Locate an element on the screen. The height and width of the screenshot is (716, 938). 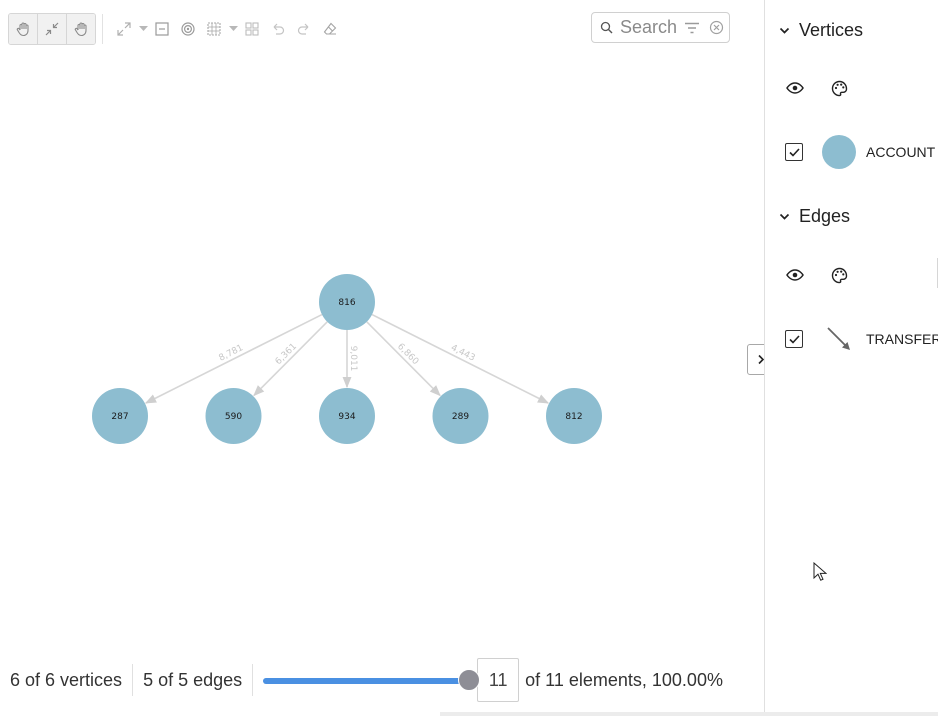
edge-label: 9,011 is located at coordinates (353, 359).